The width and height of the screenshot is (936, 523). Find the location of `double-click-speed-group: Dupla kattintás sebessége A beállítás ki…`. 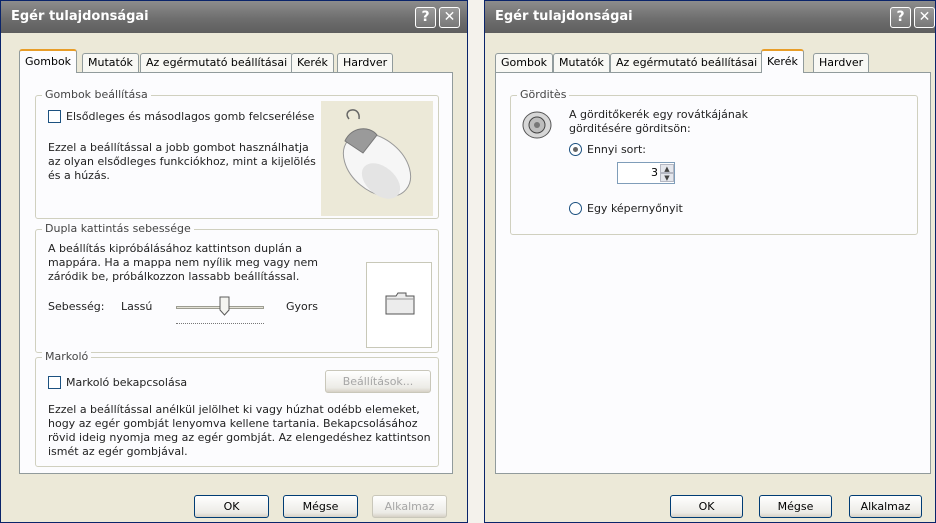

double-click-speed-group: Dupla kattintás sebessége A beállítás ki… is located at coordinates (237, 287).